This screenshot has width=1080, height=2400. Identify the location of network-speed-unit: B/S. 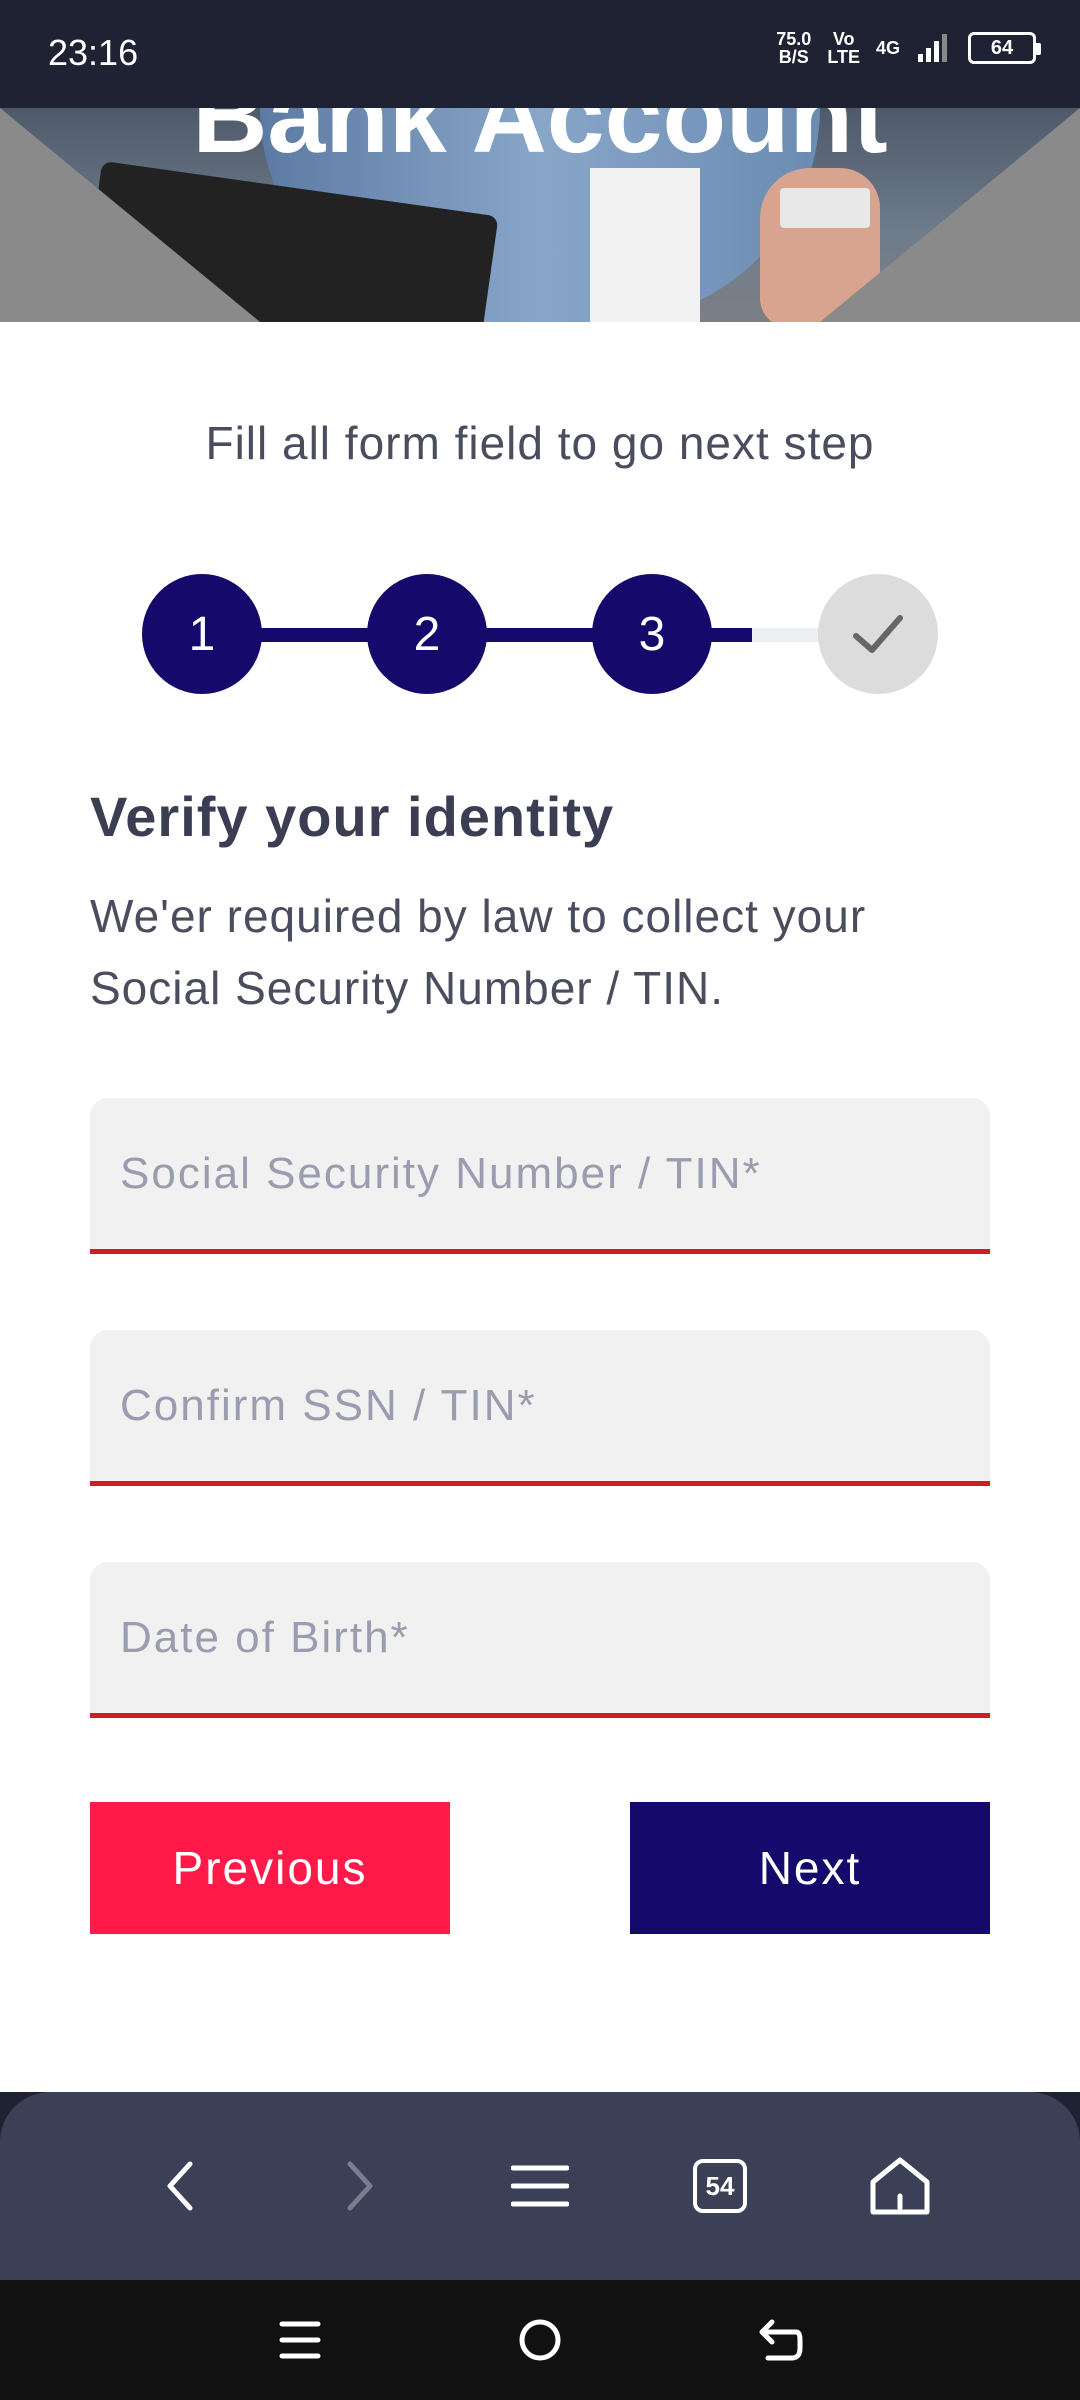
(793, 57).